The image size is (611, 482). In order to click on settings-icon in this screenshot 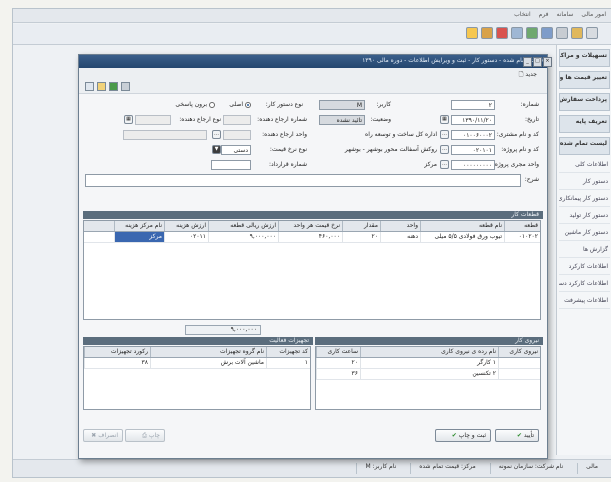, I will do `click(562, 33)`.